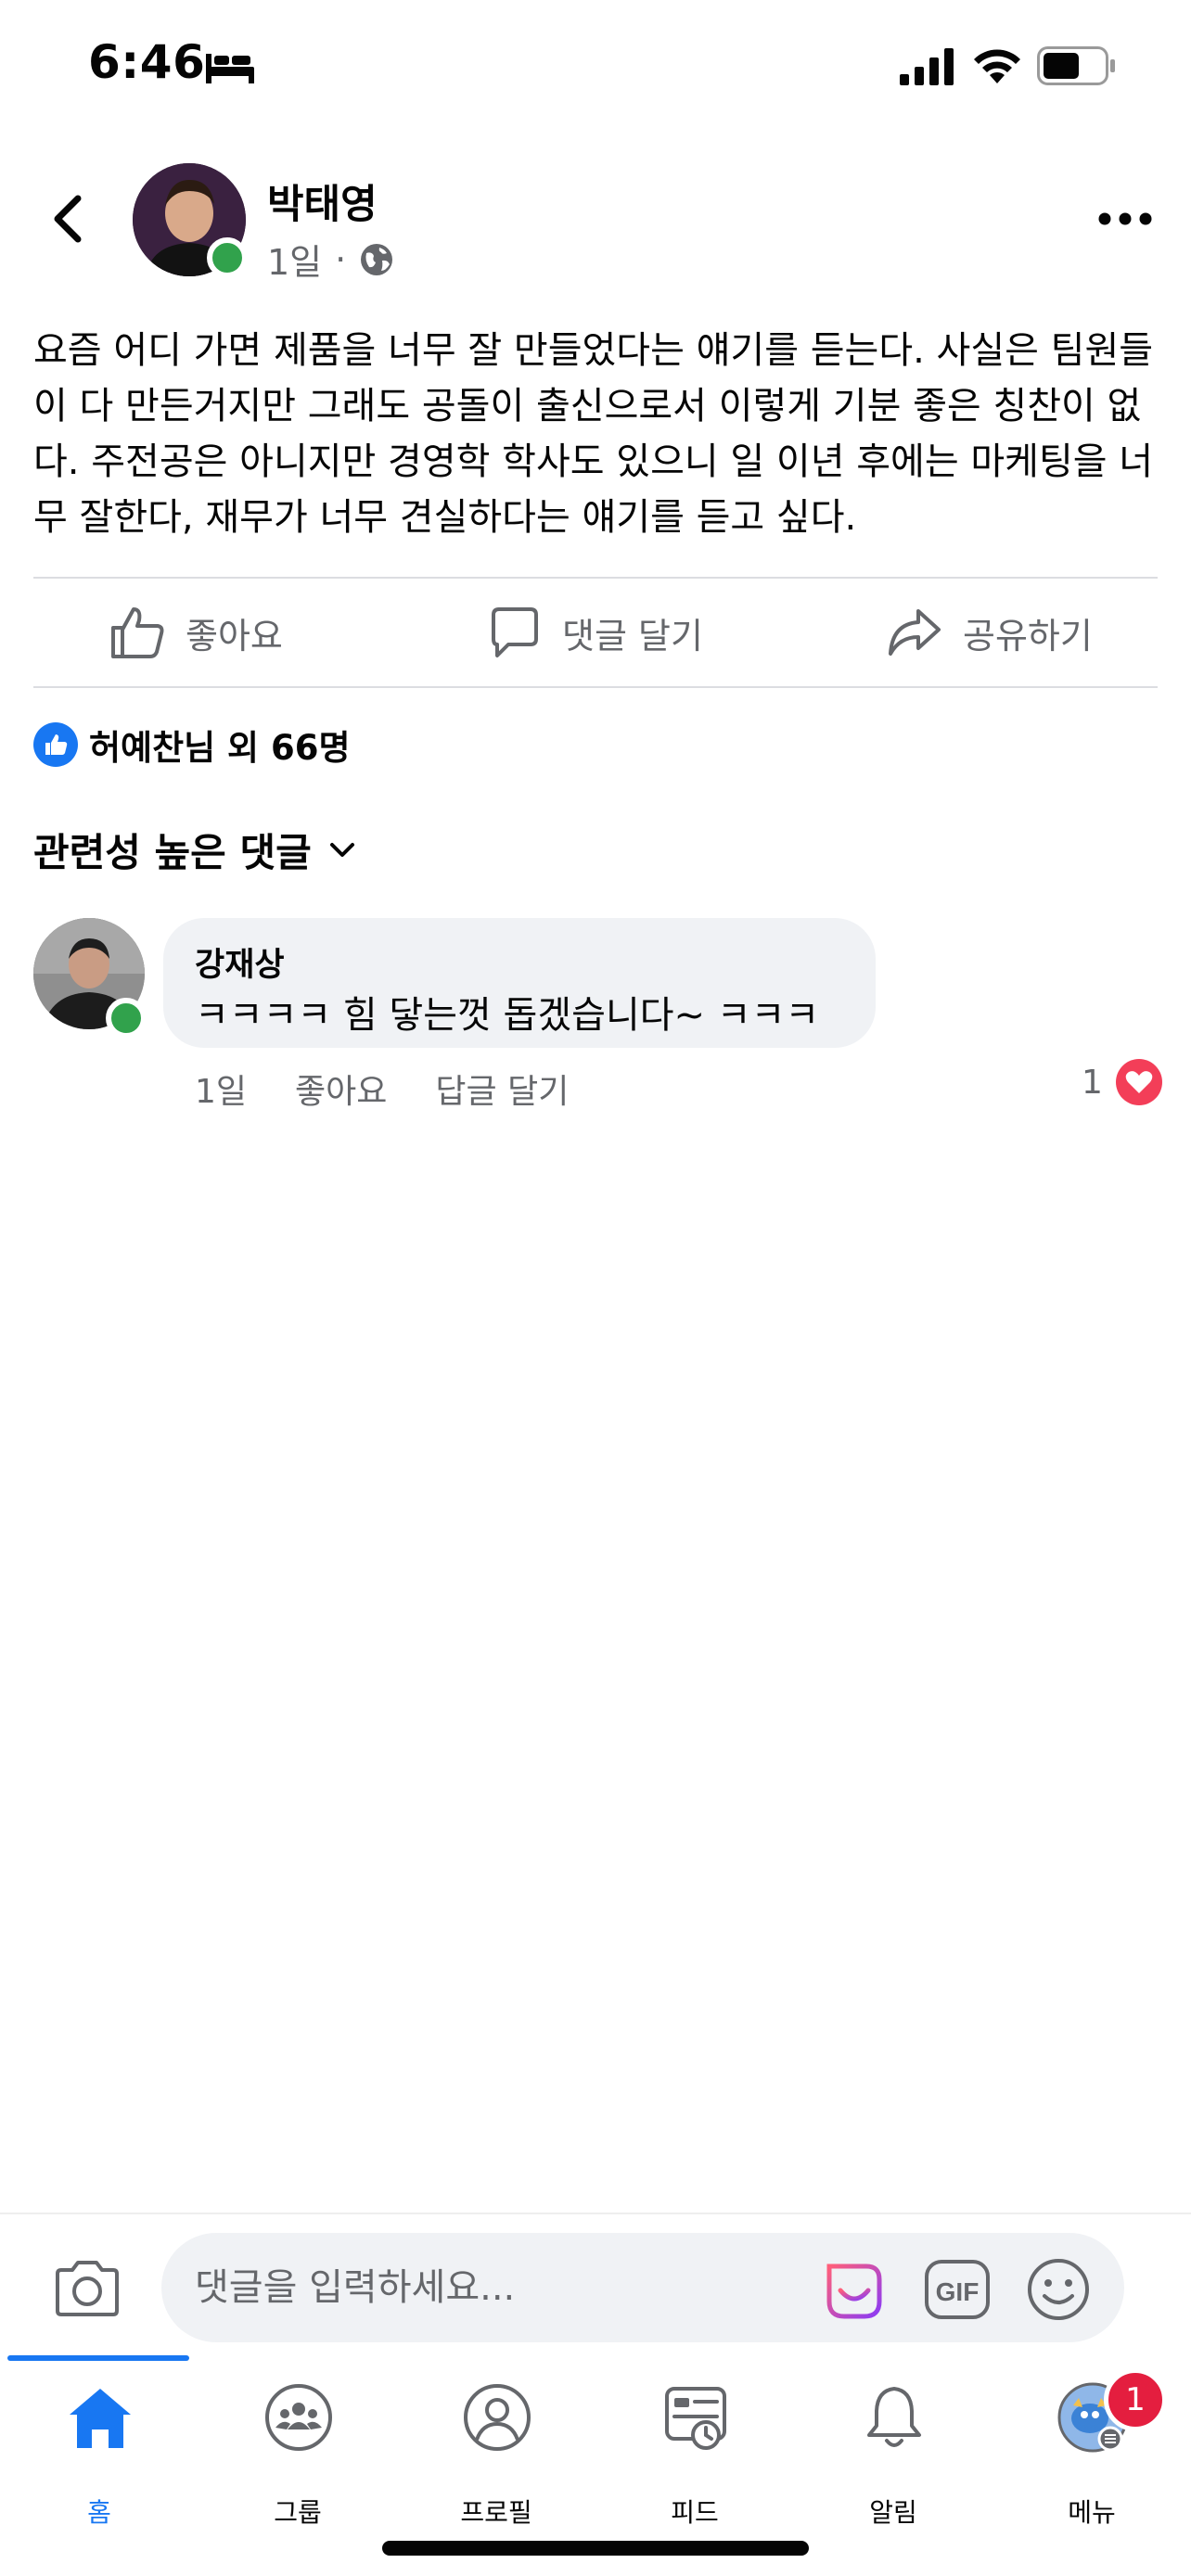 Image resolution: width=1191 pixels, height=2576 pixels. Describe the element at coordinates (295, 259) in the screenshot. I see `post-time: 1일` at that location.